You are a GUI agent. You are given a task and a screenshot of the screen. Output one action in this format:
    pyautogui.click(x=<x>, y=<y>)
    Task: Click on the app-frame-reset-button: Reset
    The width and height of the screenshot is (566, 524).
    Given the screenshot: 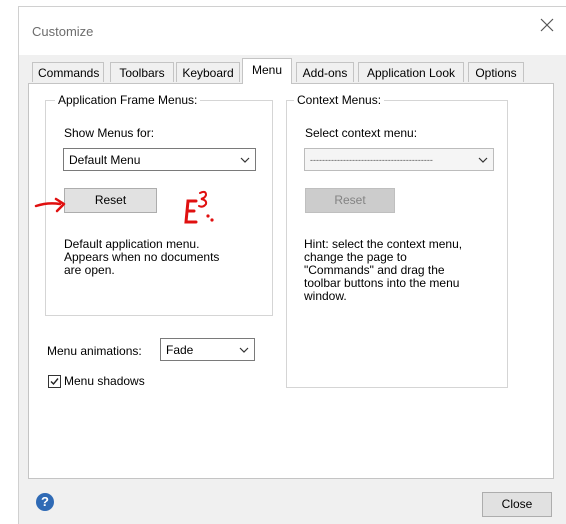 What is the action you would take?
    pyautogui.click(x=110, y=200)
    